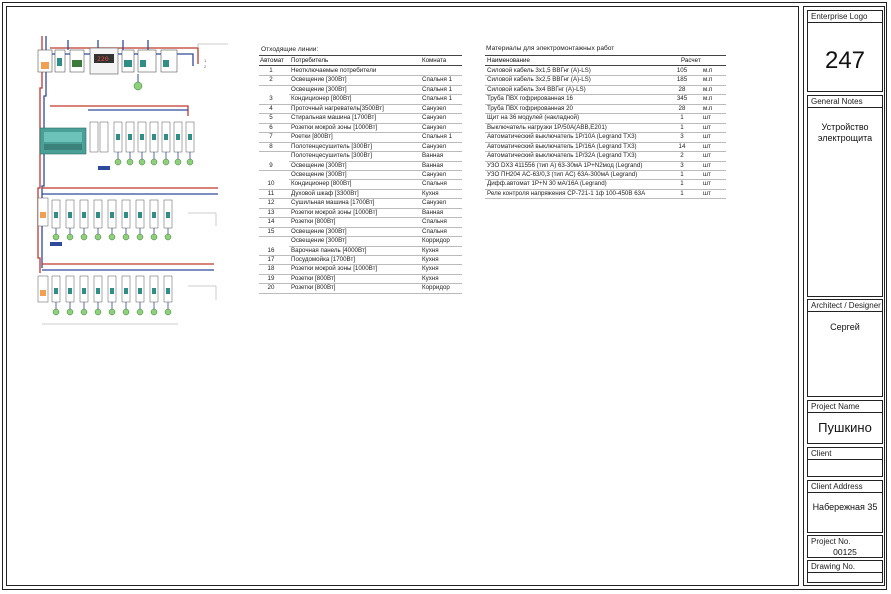 This screenshot has width=891, height=594. I want to click on breaker-number: 14, so click(271, 222).